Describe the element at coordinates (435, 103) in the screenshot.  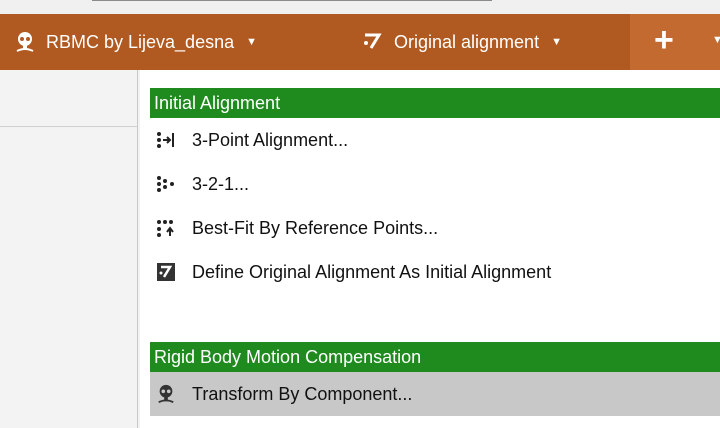
I see `section-header-initial-alignment: Initial Alignment` at that location.